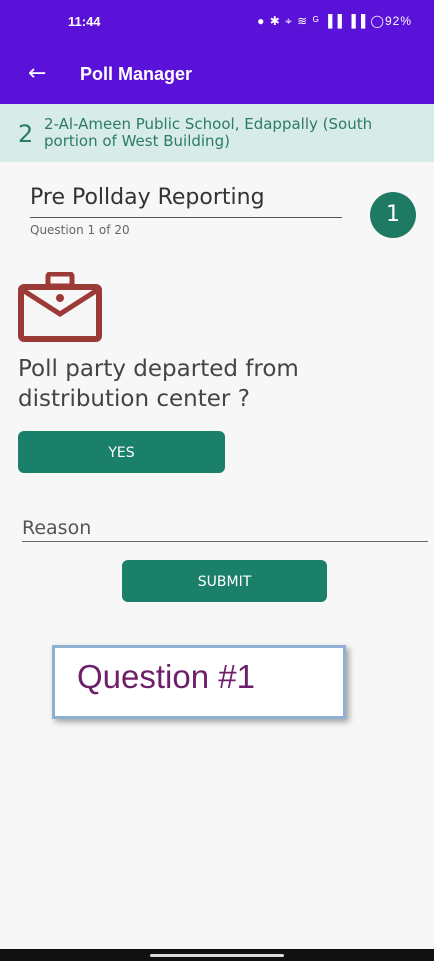 This screenshot has height=961, width=434. Describe the element at coordinates (186, 201) in the screenshot. I see `section-title: Pre Pollday Reporting` at that location.